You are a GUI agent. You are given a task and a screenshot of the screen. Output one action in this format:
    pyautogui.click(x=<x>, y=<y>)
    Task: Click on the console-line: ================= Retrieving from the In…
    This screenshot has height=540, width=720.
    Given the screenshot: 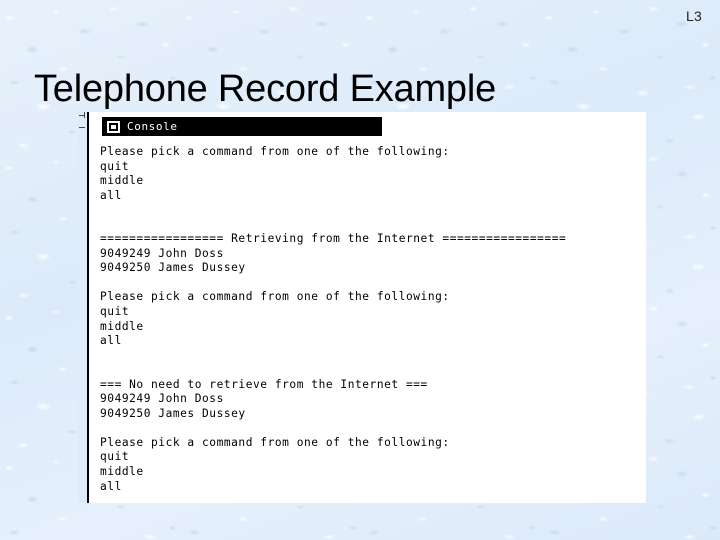 What is the action you would take?
    pyautogui.click(x=333, y=239)
    